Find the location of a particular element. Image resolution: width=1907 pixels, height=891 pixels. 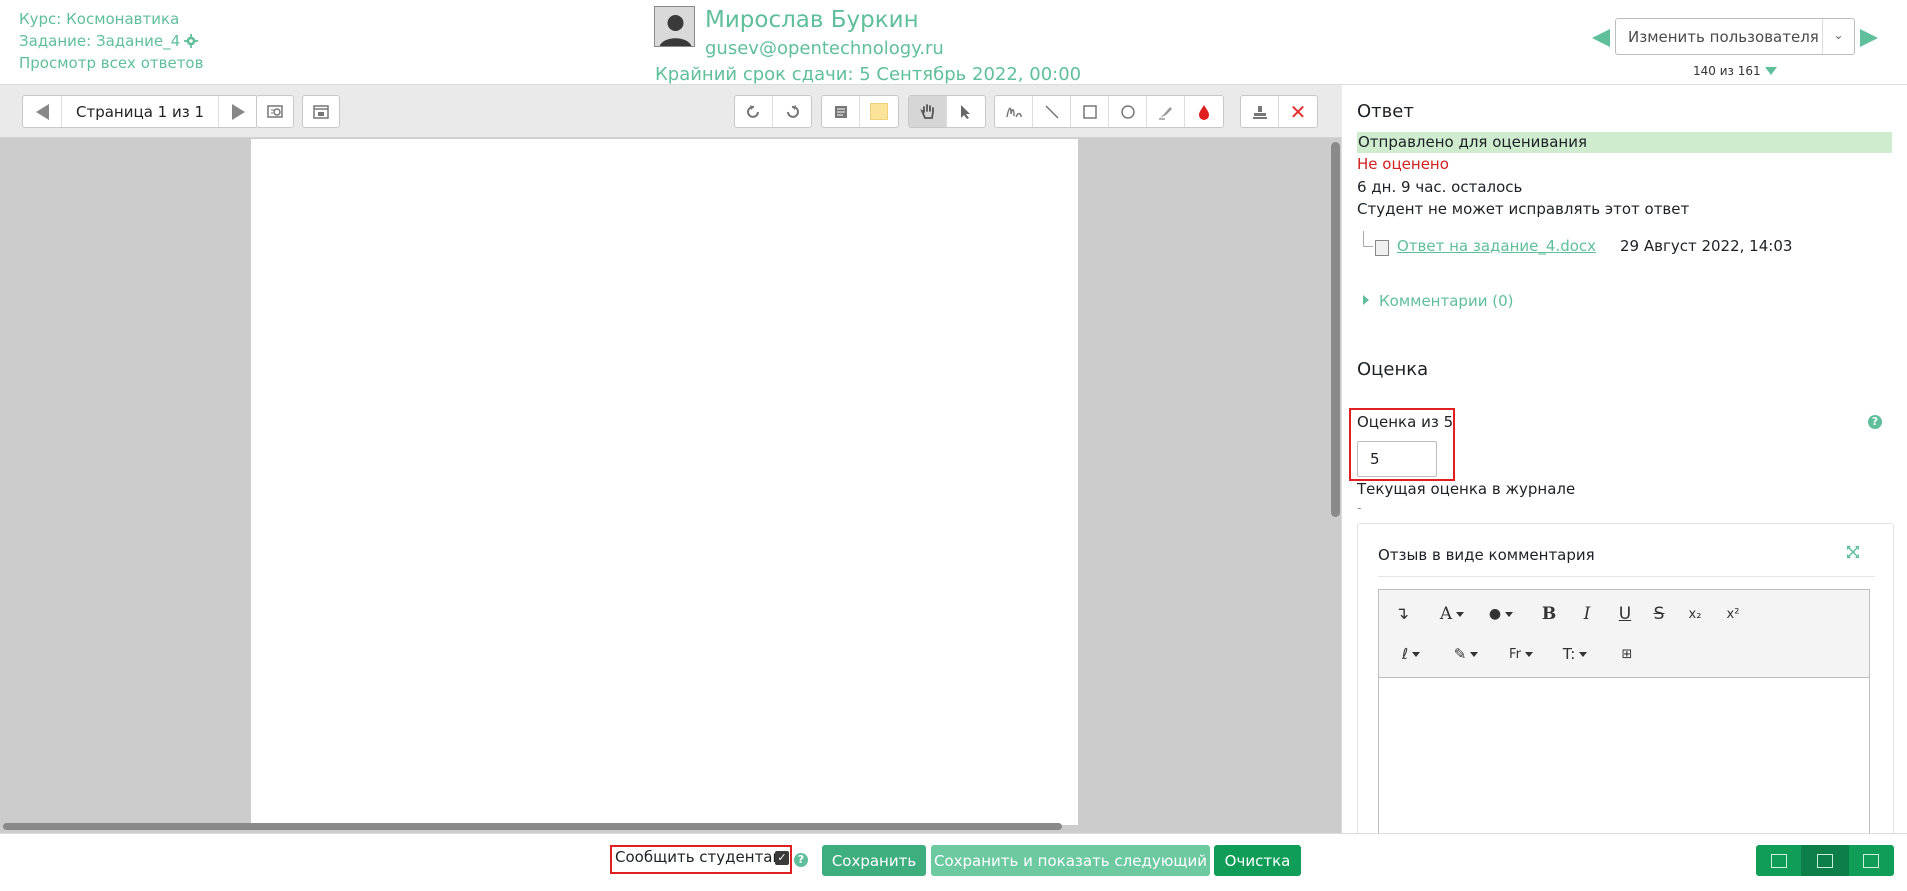

user-silhouette-icon is located at coordinates (674, 26).